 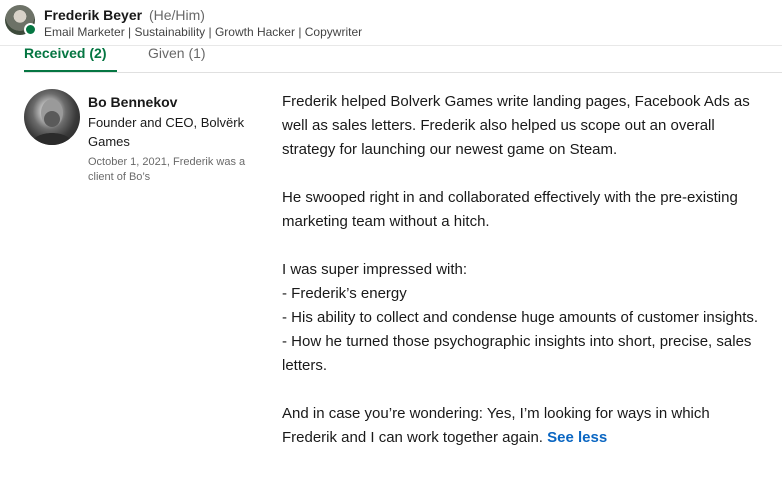 What do you see at coordinates (344, 293) in the screenshot?
I see `impressed-item: - Frederik’s energy` at bounding box center [344, 293].